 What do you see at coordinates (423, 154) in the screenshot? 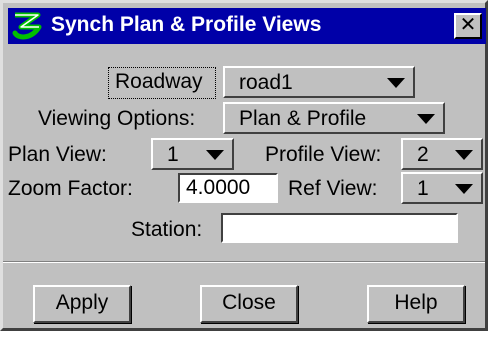
I see `profile-view-value: 2` at bounding box center [423, 154].